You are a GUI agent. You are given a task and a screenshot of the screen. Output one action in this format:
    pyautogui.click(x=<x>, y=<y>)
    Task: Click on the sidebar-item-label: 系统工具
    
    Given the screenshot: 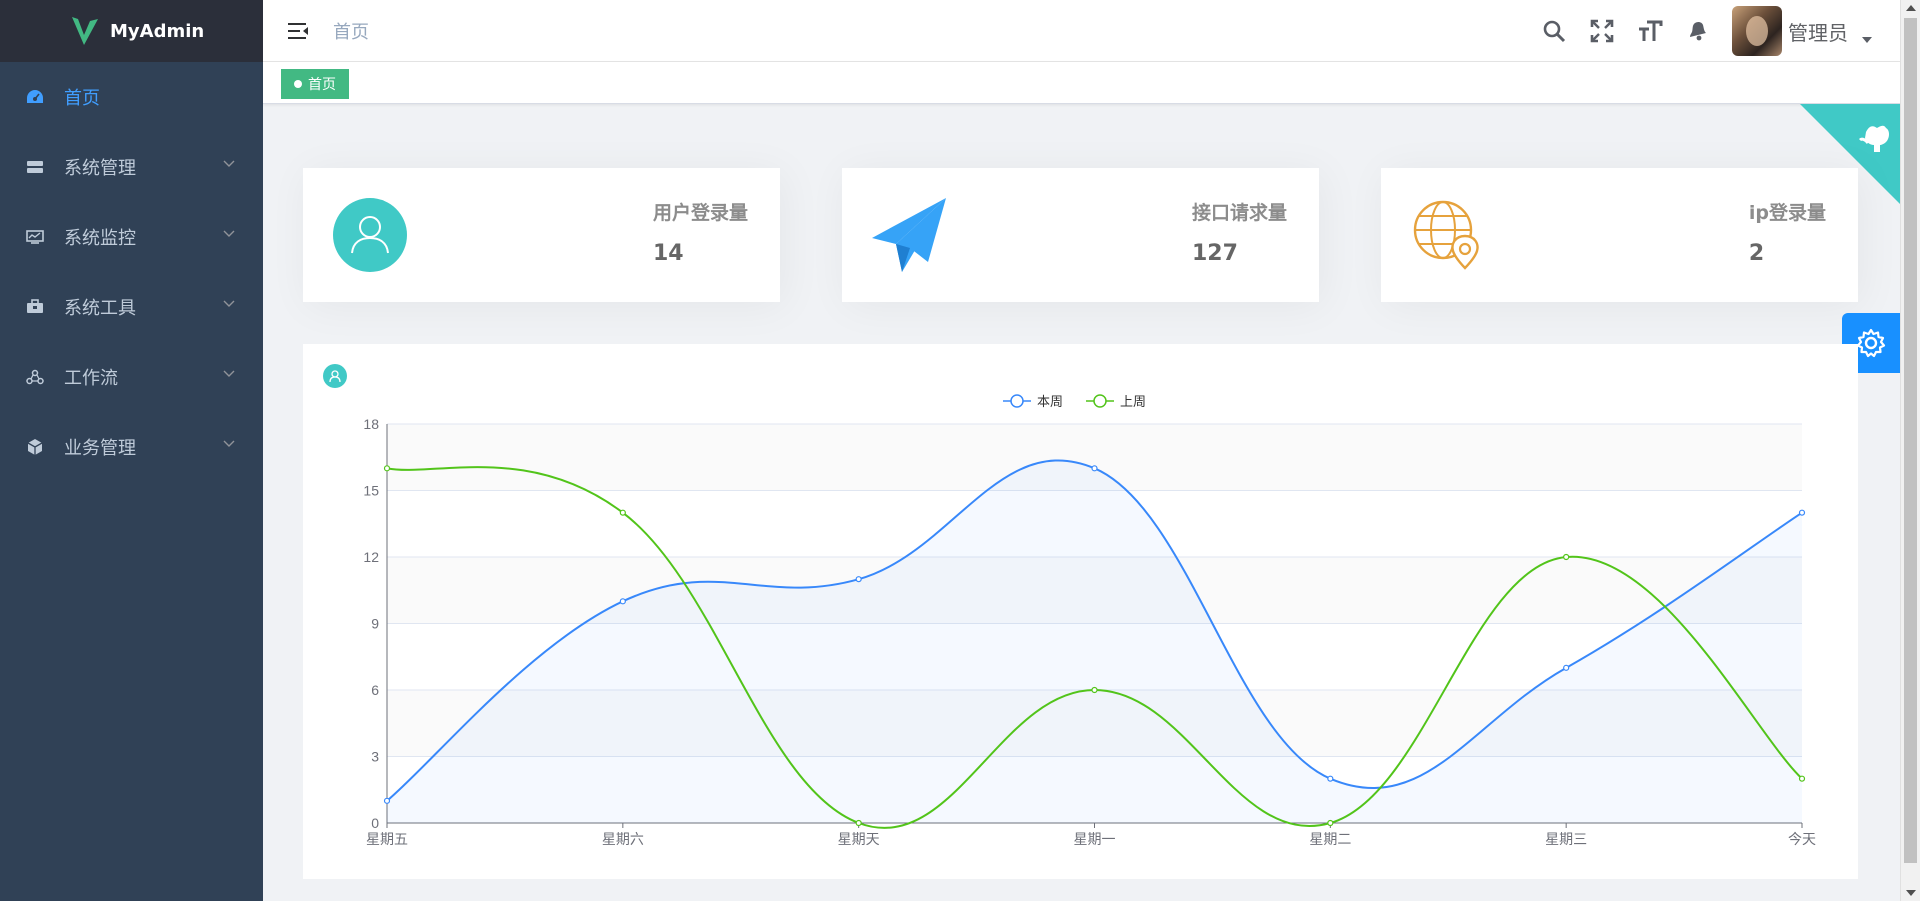 What is the action you would take?
    pyautogui.click(x=100, y=308)
    